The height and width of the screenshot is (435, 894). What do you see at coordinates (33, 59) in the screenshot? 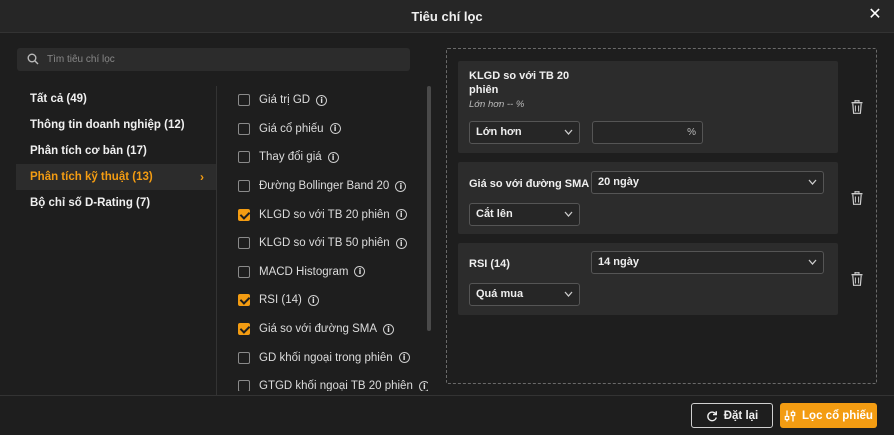
I see `search-icon` at bounding box center [33, 59].